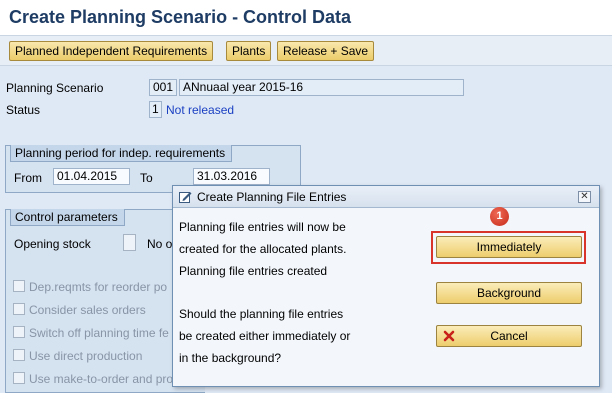 This screenshot has height=393, width=612. What do you see at coordinates (23, 110) in the screenshot?
I see `status-label: Status` at bounding box center [23, 110].